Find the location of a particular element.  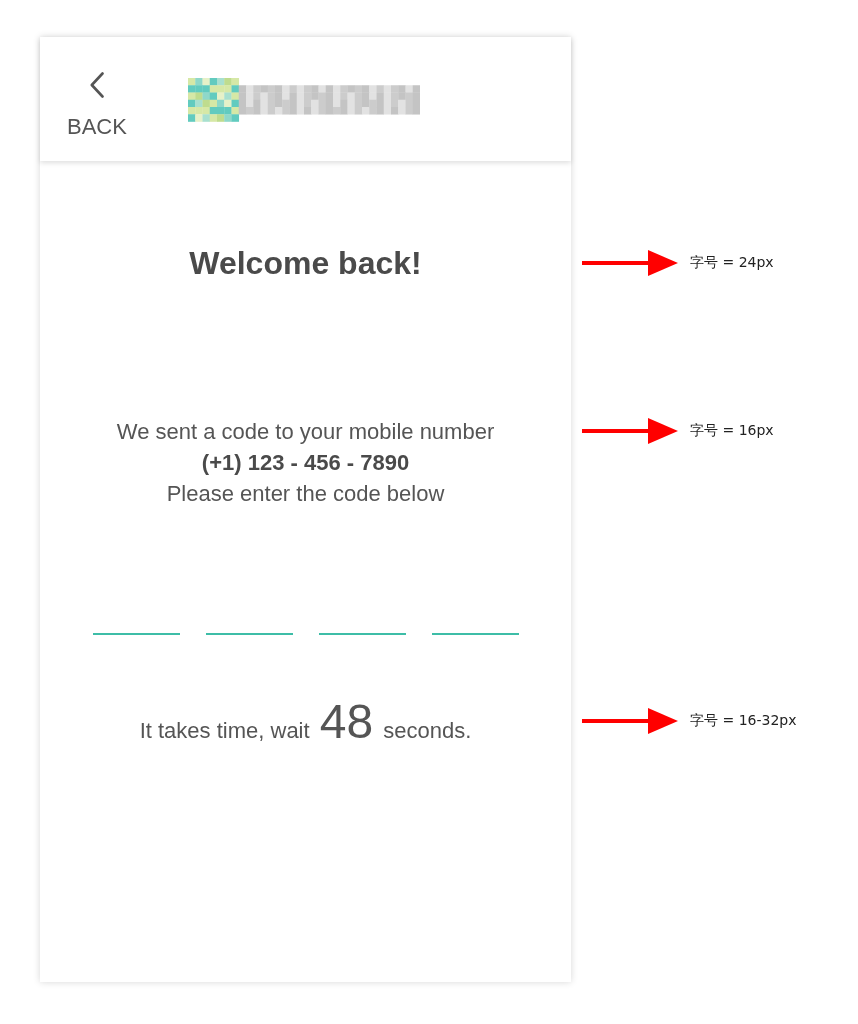

welcome-title: Welcome back! is located at coordinates (305, 263).